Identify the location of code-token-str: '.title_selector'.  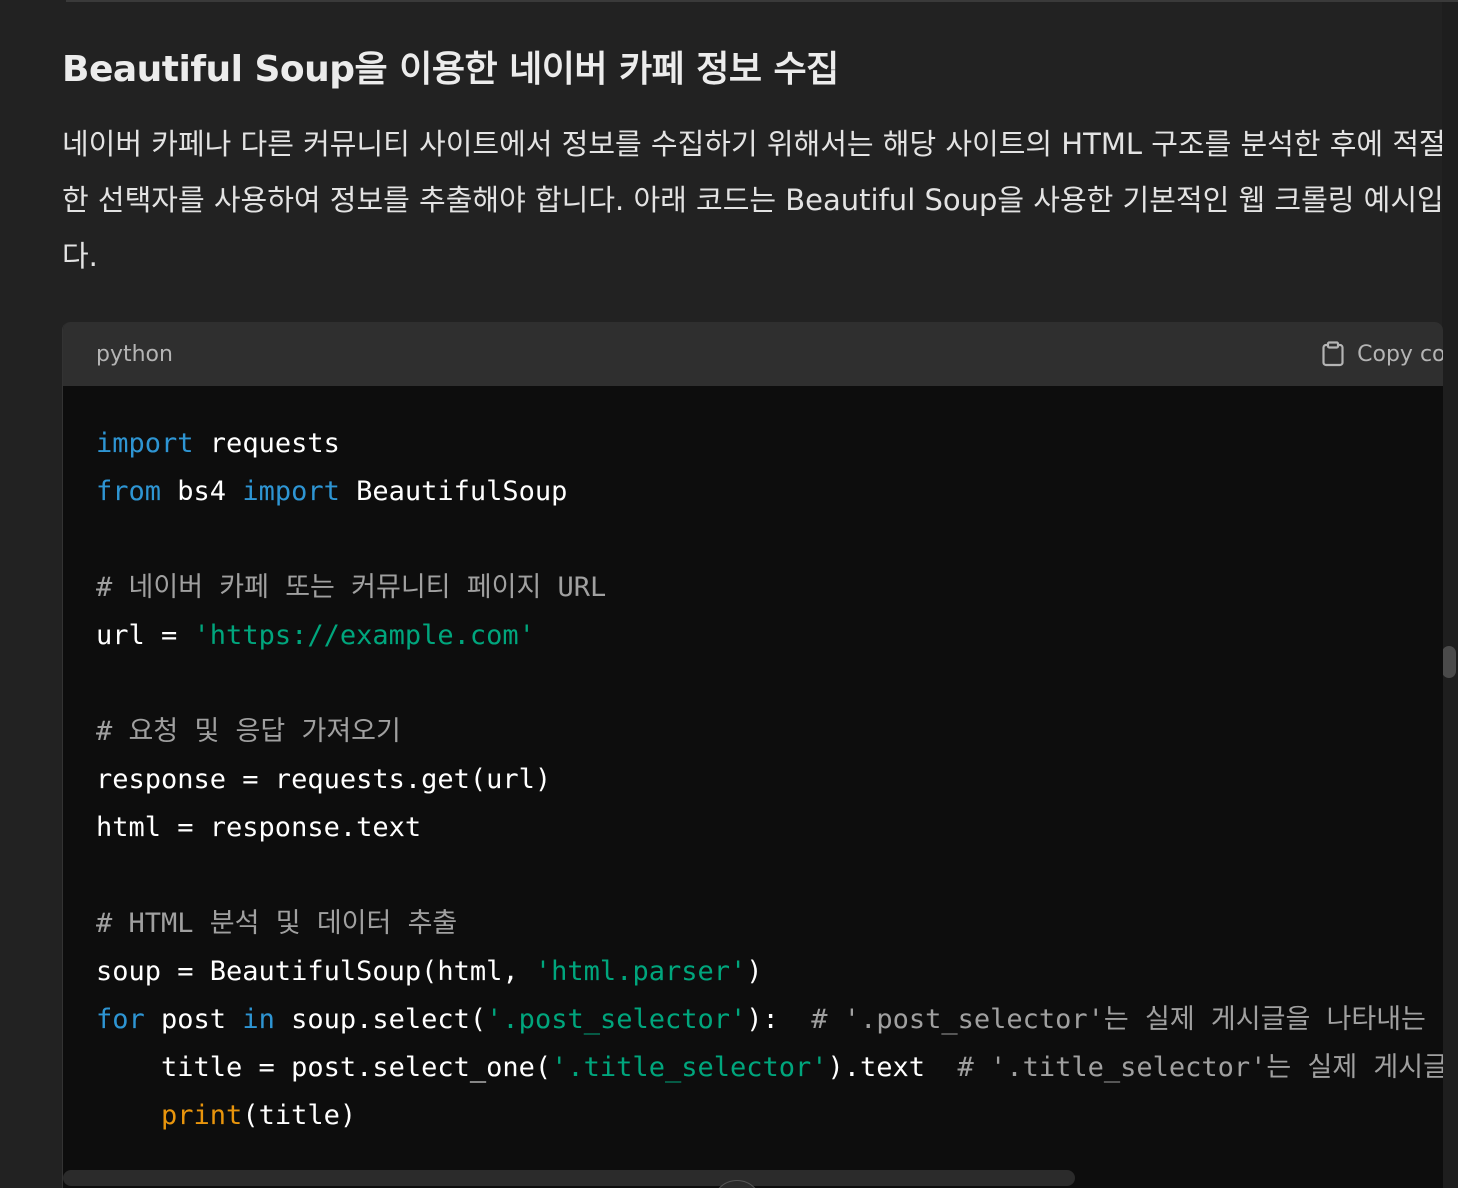
(689, 1067).